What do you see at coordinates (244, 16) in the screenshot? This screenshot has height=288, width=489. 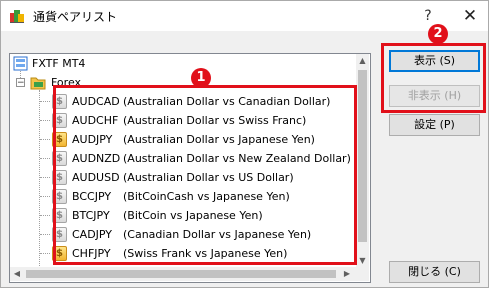 I see `title-bar: 通貨ペアリスト ? ✕` at bounding box center [244, 16].